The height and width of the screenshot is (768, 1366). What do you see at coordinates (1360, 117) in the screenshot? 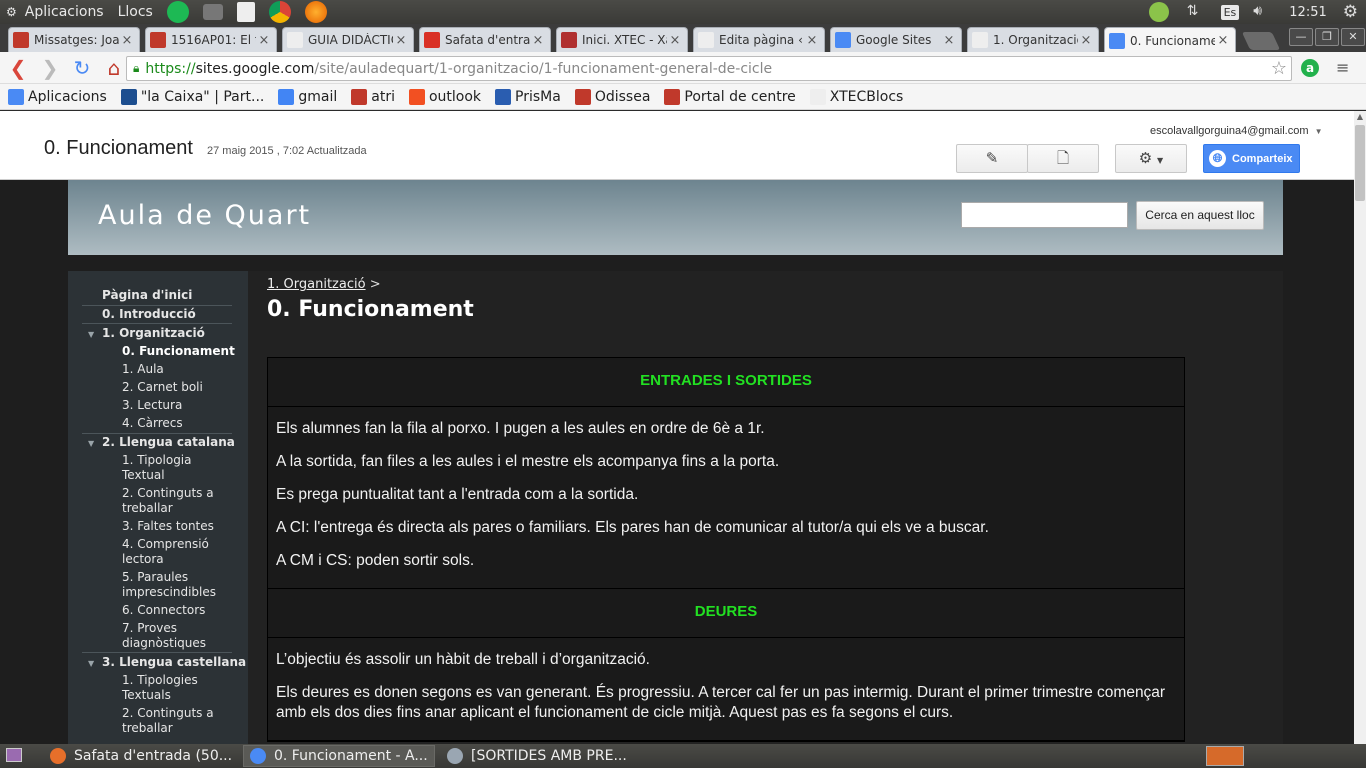
I see `scroll-up-arrow-icon: ▲` at bounding box center [1360, 117].